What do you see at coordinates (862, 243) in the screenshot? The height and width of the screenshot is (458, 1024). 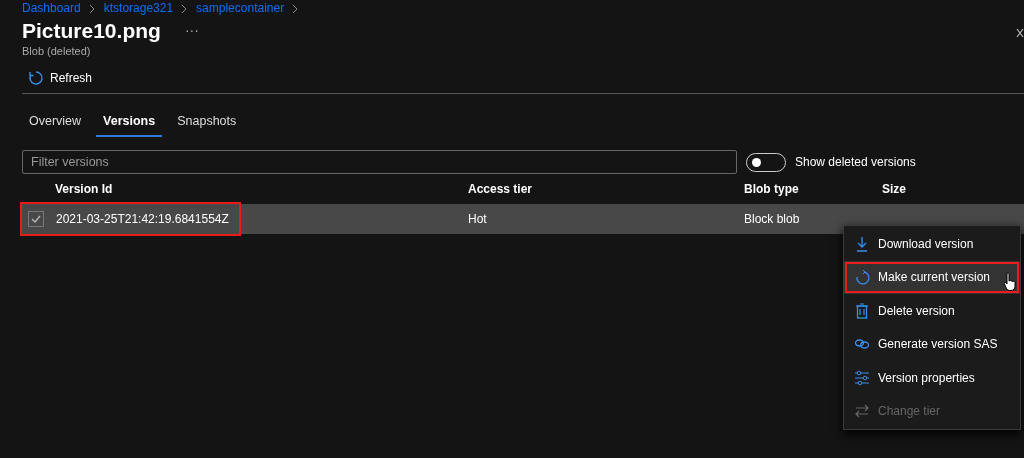 I see `download-icon` at bounding box center [862, 243].